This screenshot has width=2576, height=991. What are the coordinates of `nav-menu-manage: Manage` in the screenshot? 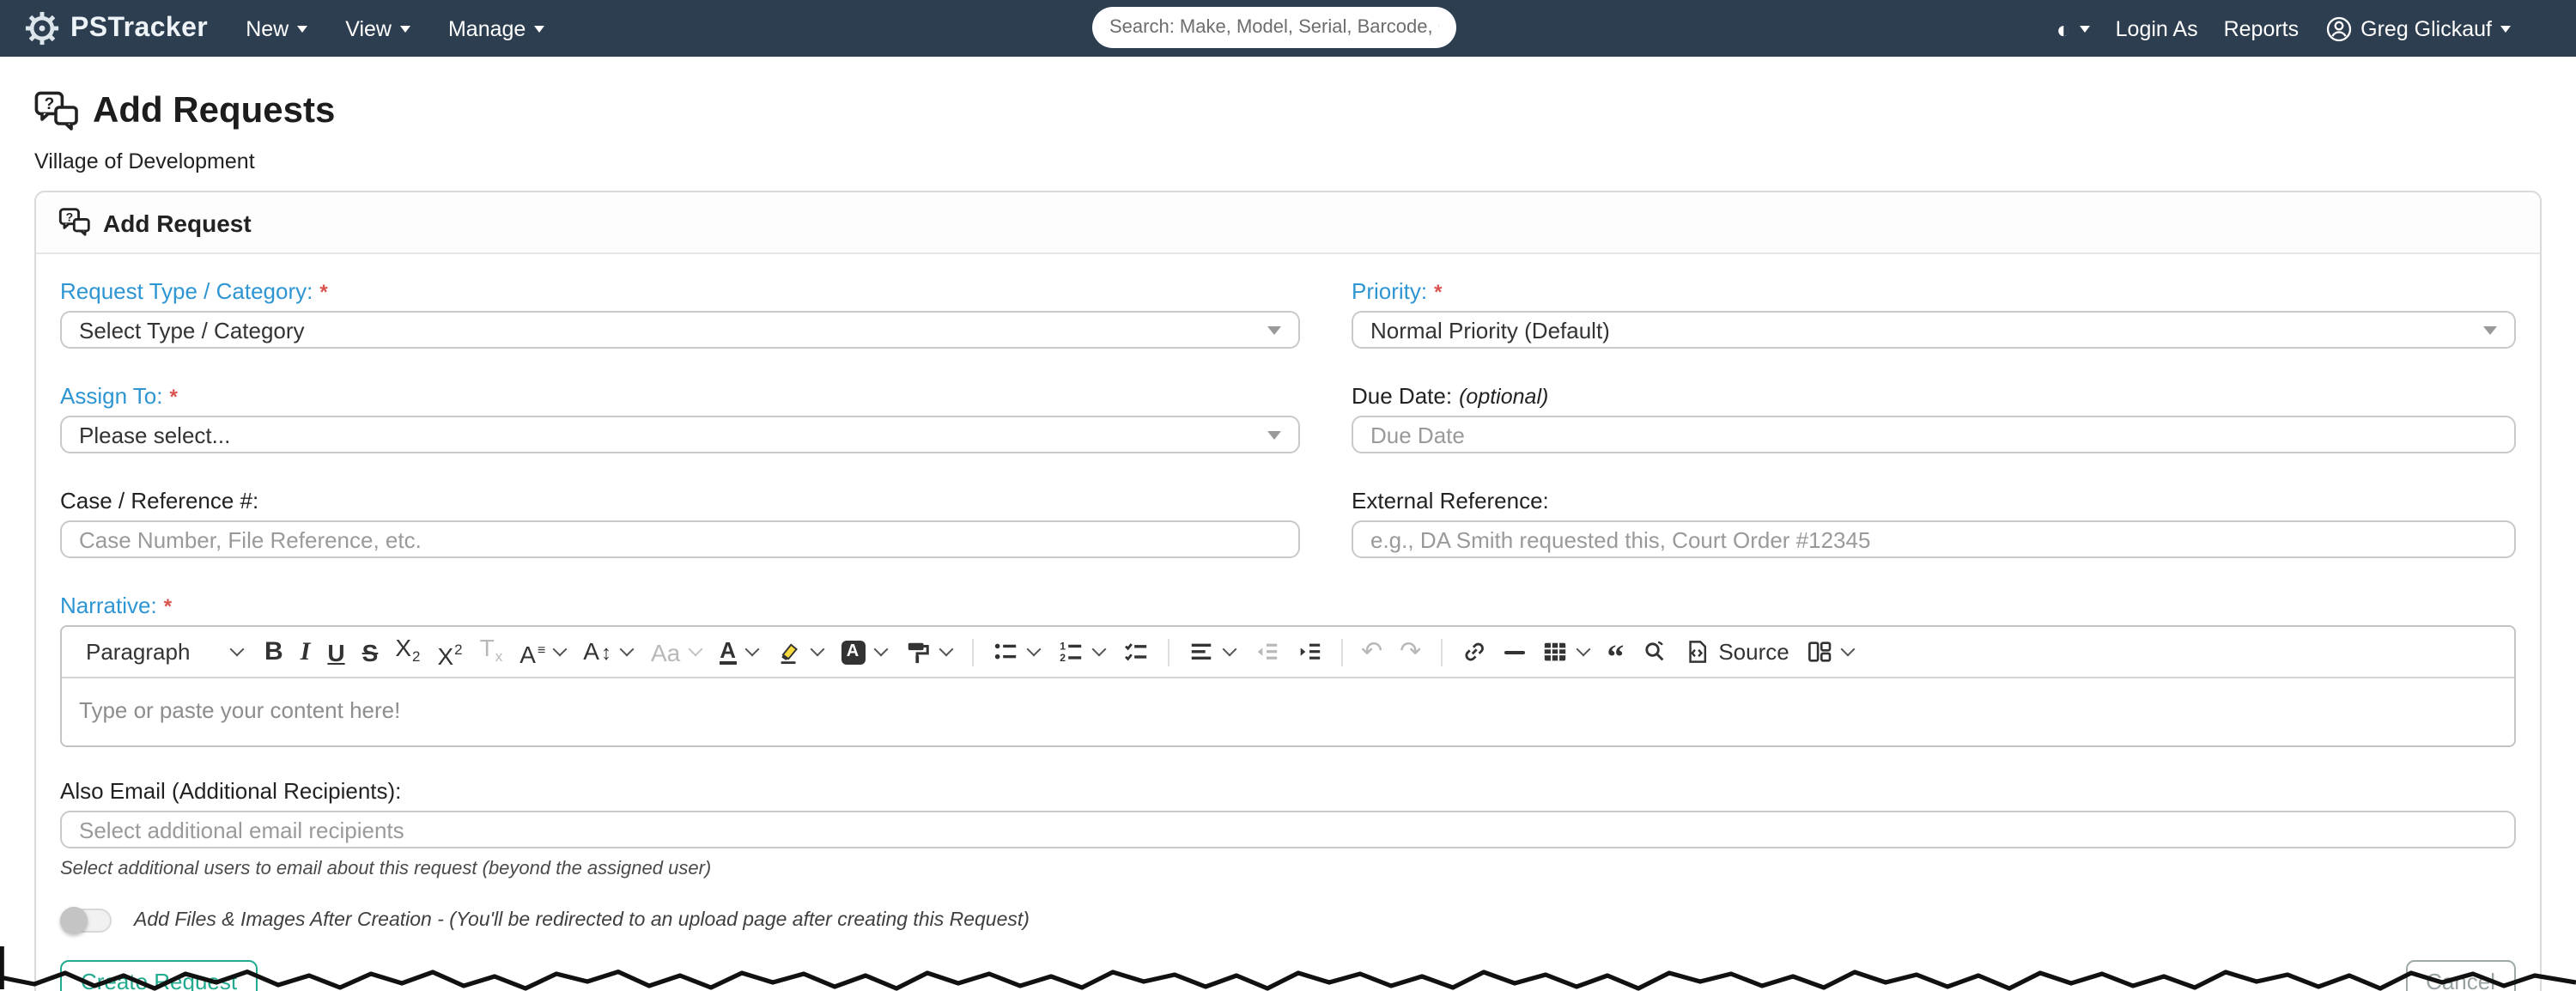 It's located at (497, 28).